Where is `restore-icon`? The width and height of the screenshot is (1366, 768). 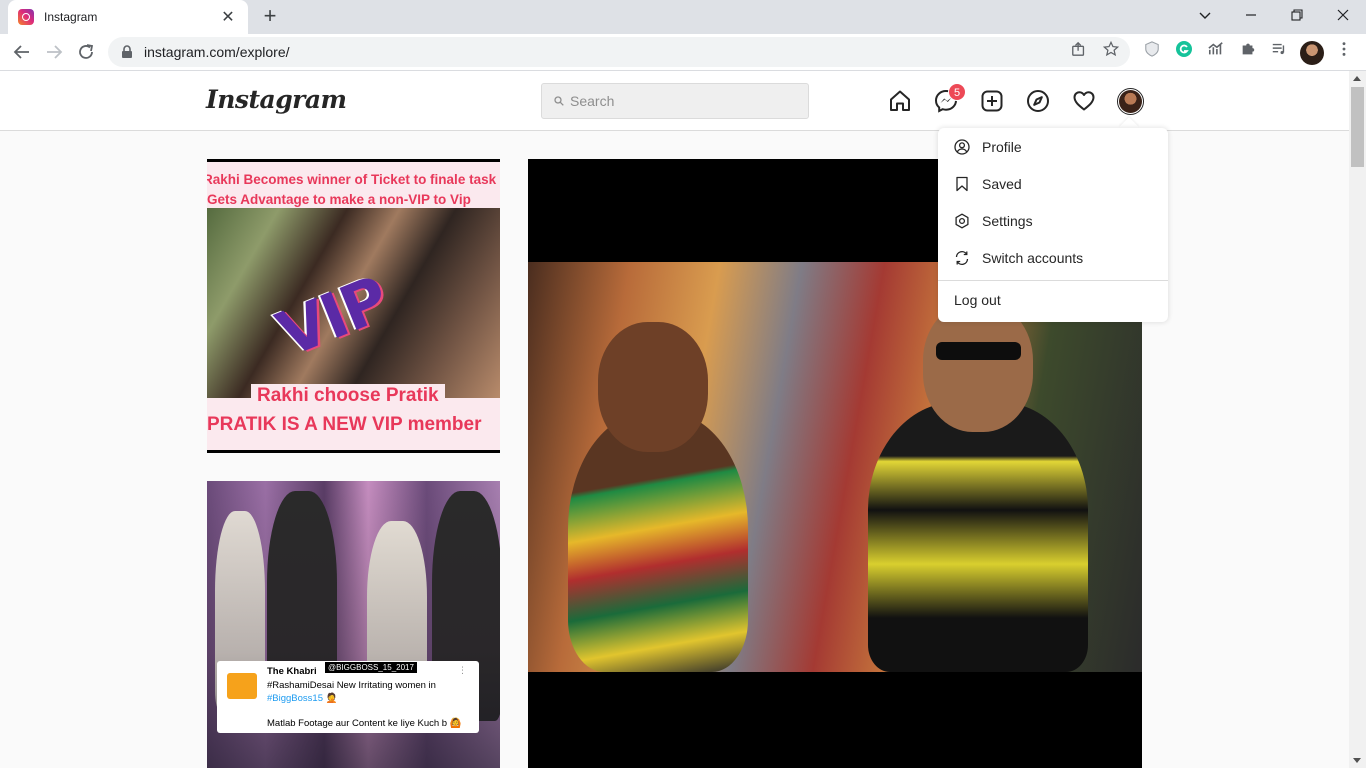 restore-icon is located at coordinates (1297, 15).